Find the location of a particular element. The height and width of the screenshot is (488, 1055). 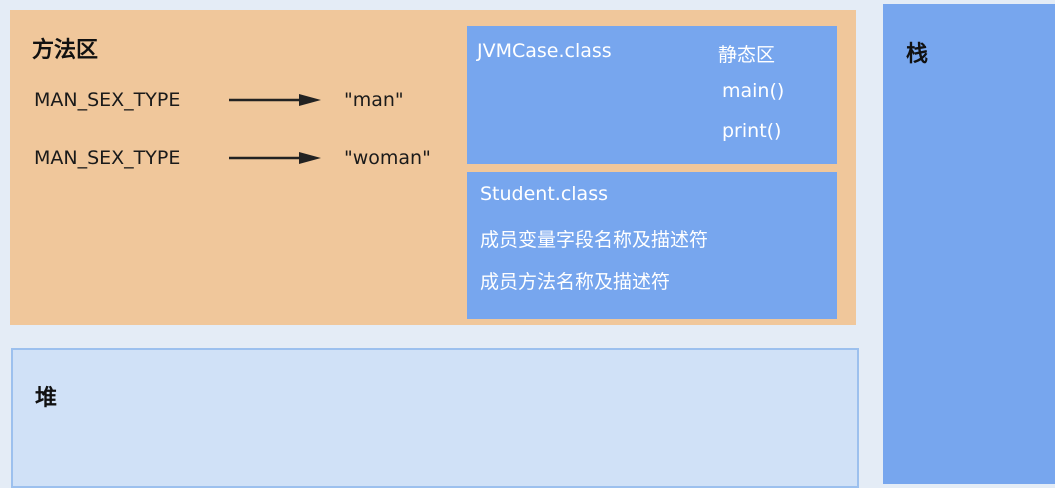

constant-row: MAN_SEX_TYPE "woman" is located at coordinates (232, 158).